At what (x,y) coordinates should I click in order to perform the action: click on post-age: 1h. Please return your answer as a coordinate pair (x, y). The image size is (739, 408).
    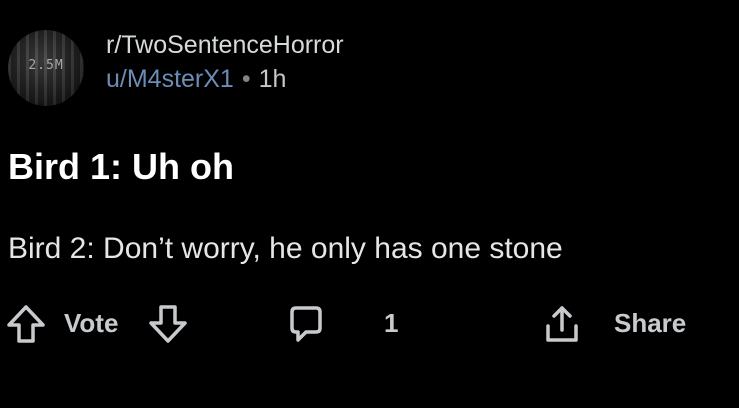
    Looking at the image, I should click on (272, 79).